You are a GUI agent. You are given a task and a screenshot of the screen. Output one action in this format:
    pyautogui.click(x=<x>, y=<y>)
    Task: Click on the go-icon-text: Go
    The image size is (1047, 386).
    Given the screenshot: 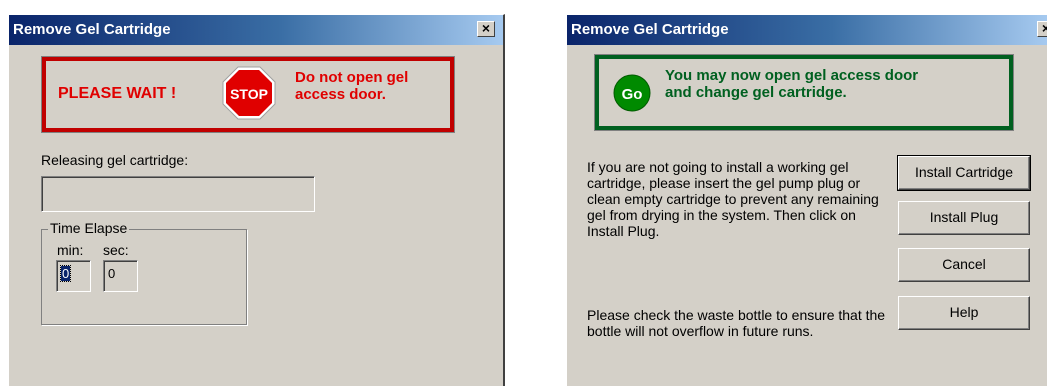 What is the action you would take?
    pyautogui.click(x=632, y=94)
    